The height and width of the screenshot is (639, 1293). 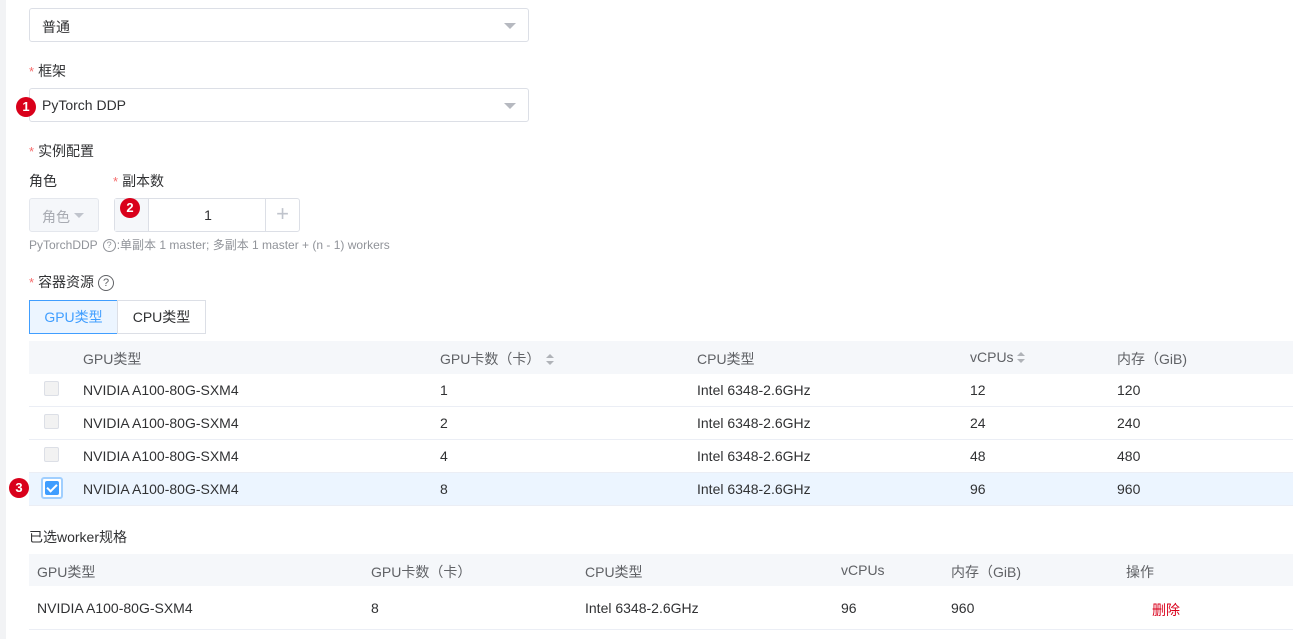 I want to click on cell-gpu-cards: 2, so click(x=444, y=423).